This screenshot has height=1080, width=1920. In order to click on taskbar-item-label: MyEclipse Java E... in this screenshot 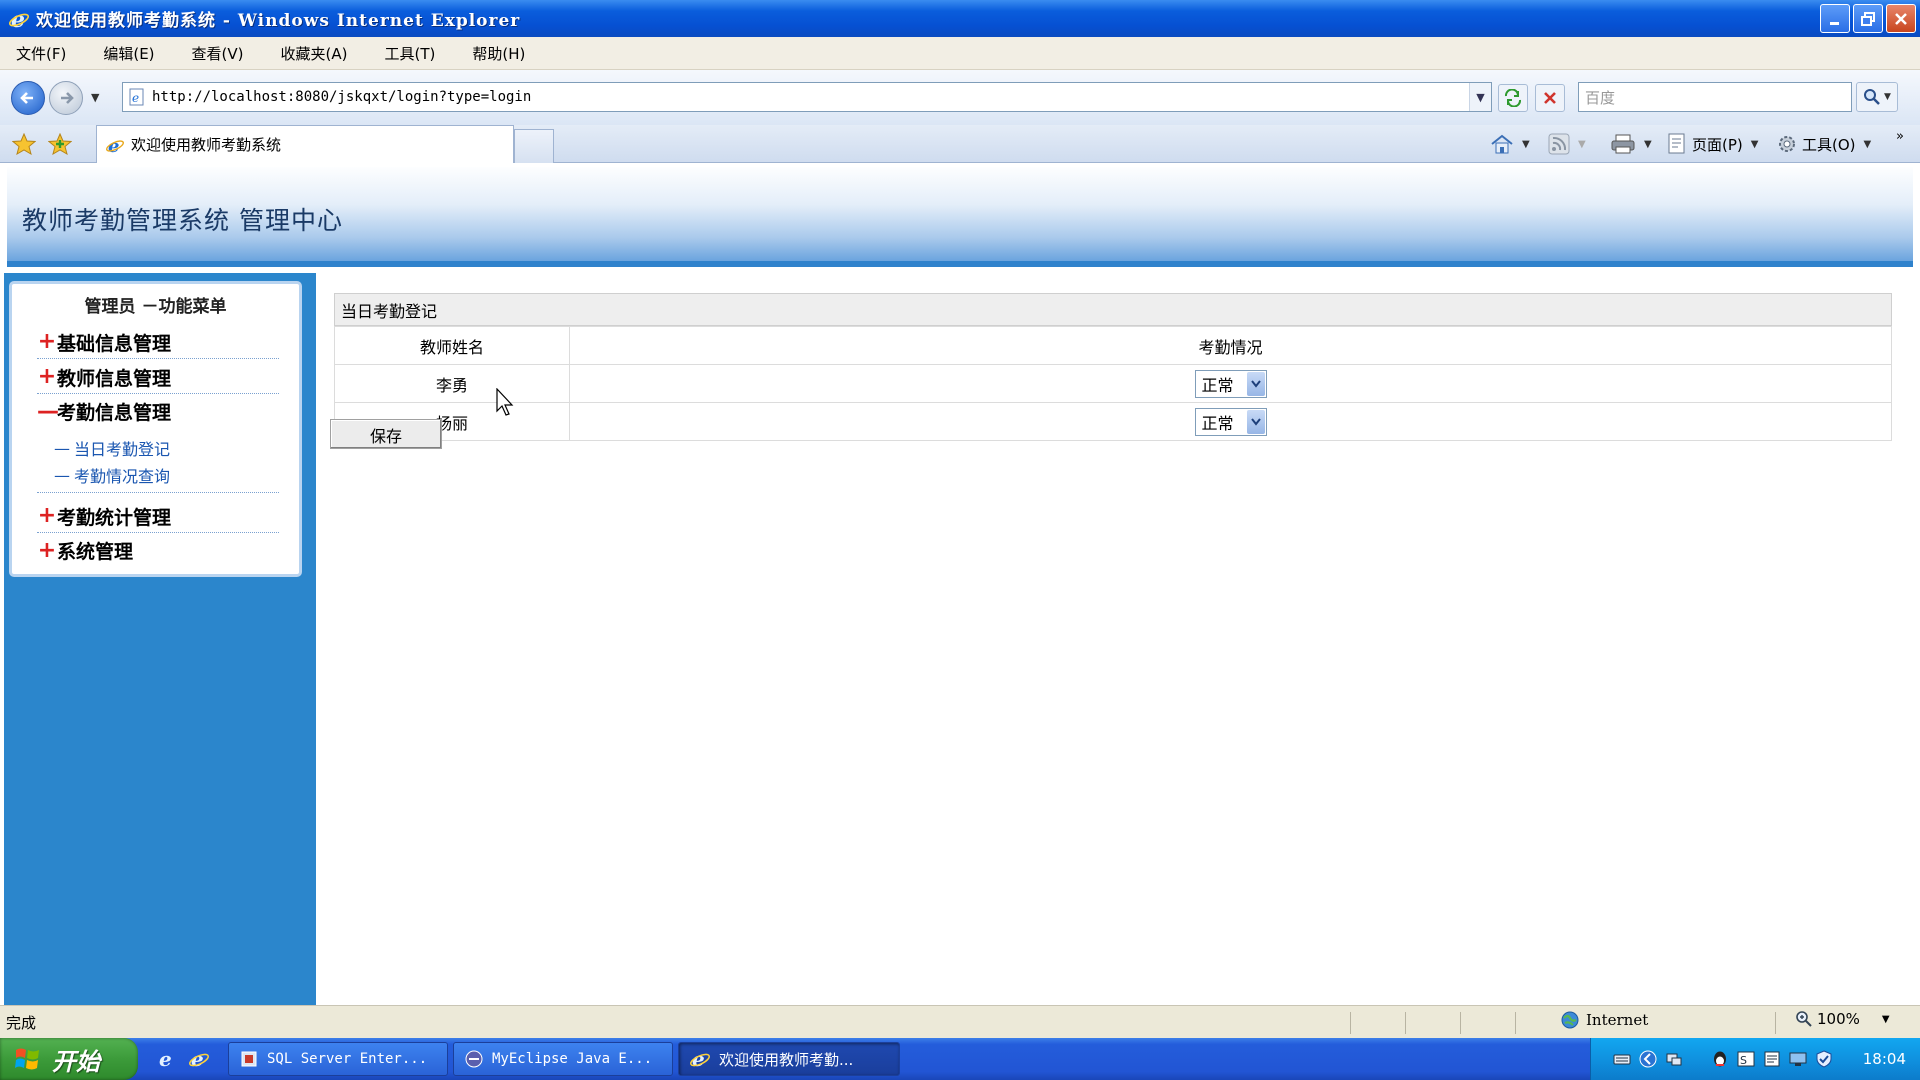, I will do `click(572, 1059)`.